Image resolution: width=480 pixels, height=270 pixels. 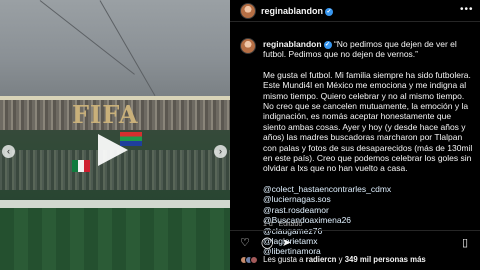 I want to click on like-icon: ♡, so click(x=245, y=243).